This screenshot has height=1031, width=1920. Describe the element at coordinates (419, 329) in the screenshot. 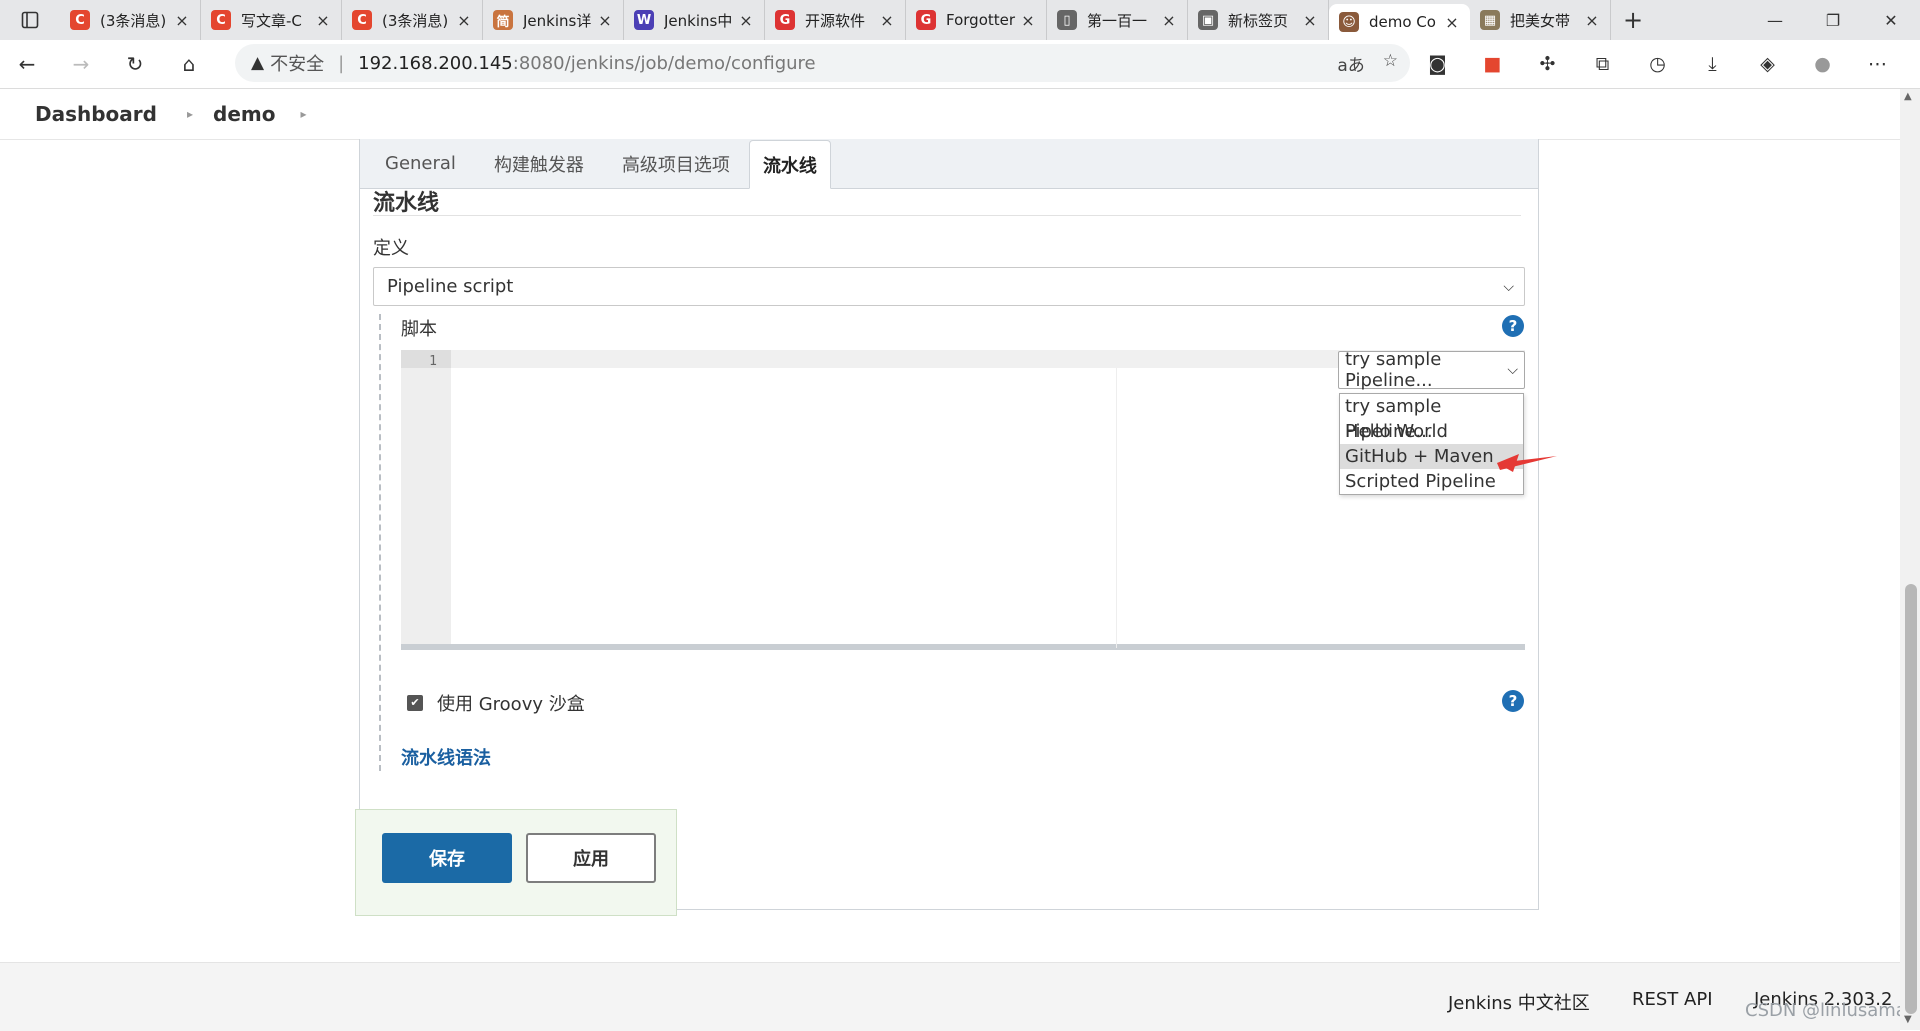

I see `script-label: 脚本` at that location.